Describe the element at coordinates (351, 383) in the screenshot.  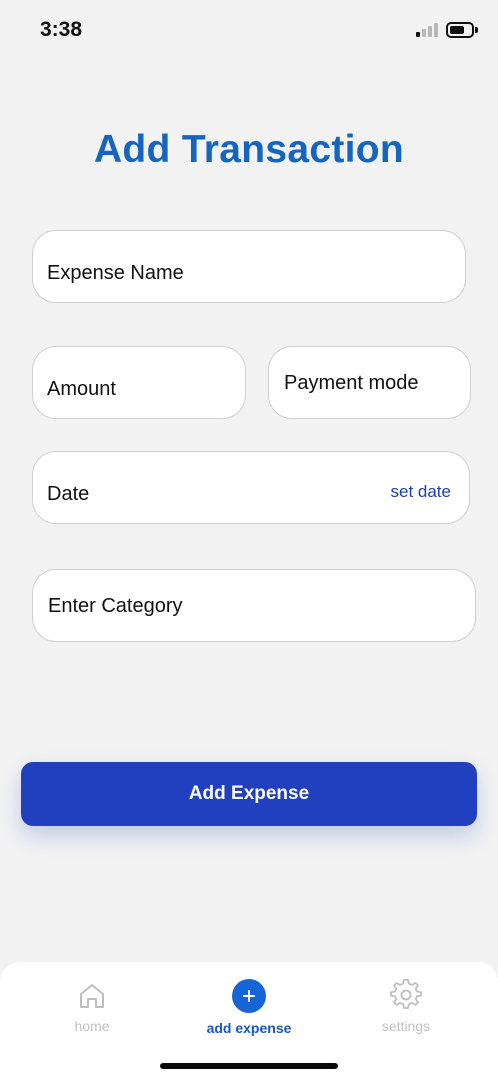
I see `payment-mode-placeholder: Payment mode` at that location.